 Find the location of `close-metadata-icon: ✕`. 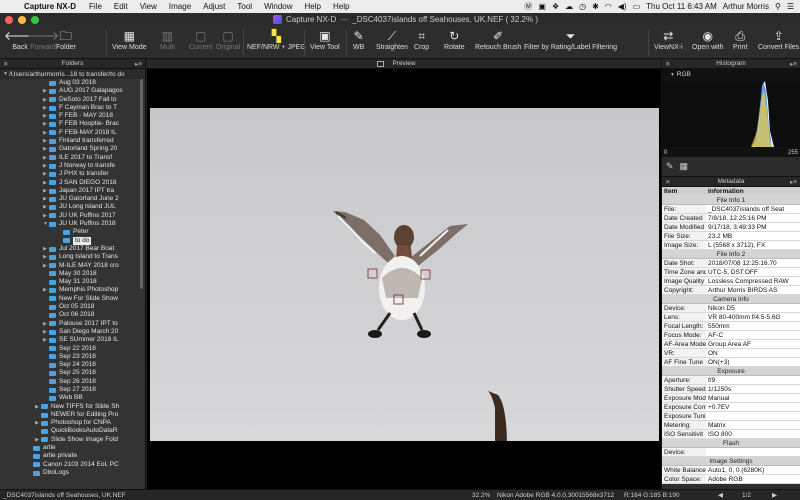

close-metadata-icon: ✕ is located at coordinates (667, 182).